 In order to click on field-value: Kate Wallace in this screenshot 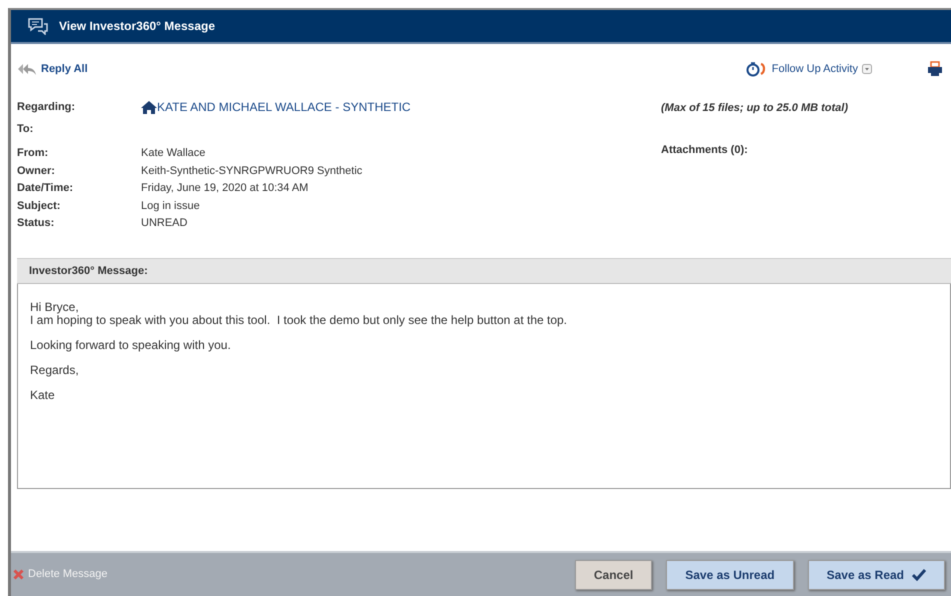, I will do `click(173, 153)`.